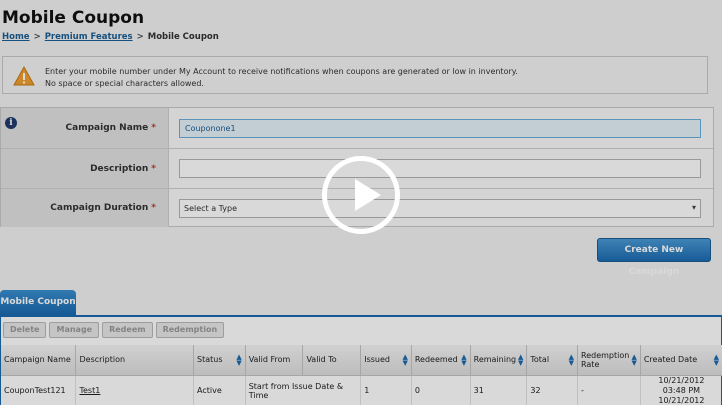 The width and height of the screenshot is (722, 405). What do you see at coordinates (89, 390) in the screenshot?
I see `description-link: Test1` at bounding box center [89, 390].